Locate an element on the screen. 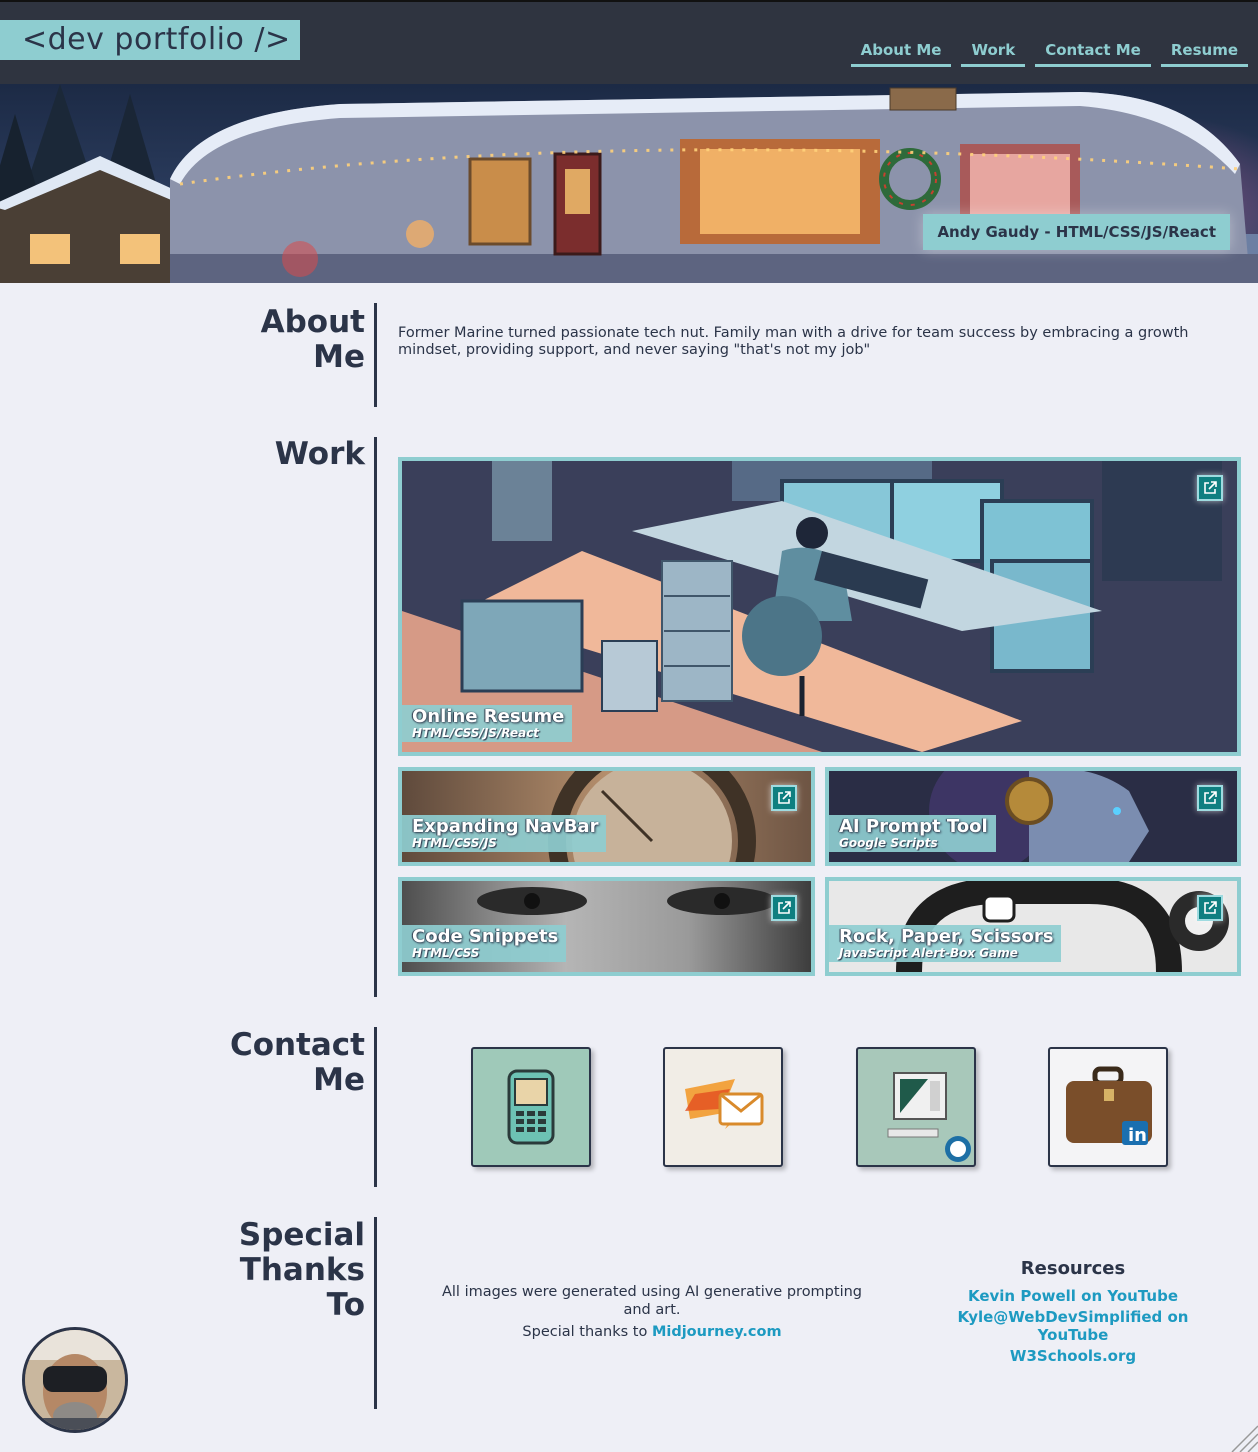 This screenshot has width=1258, height=1452. project-subtitle: HTML/CSS/JS/React is located at coordinates (476, 733).